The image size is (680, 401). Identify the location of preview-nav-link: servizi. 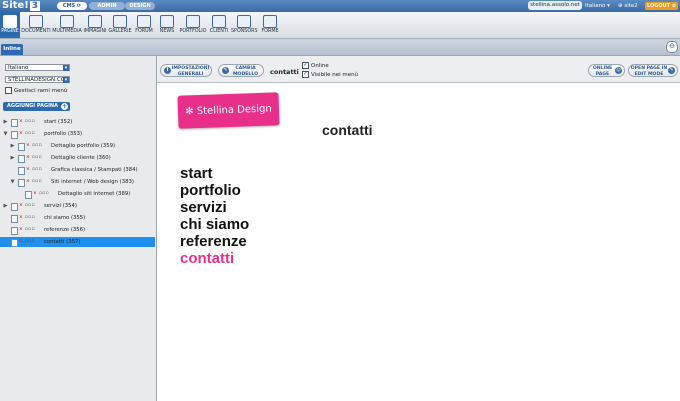
(203, 207).